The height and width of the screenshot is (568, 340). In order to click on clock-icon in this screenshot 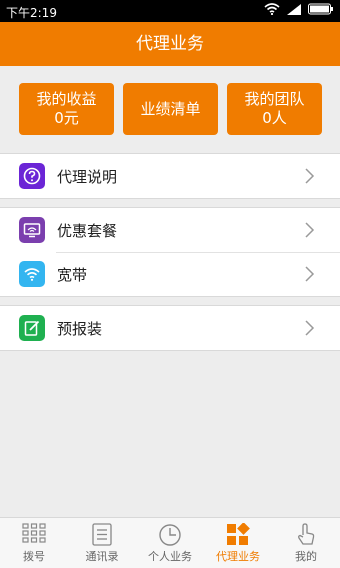, I will do `click(170, 535)`.